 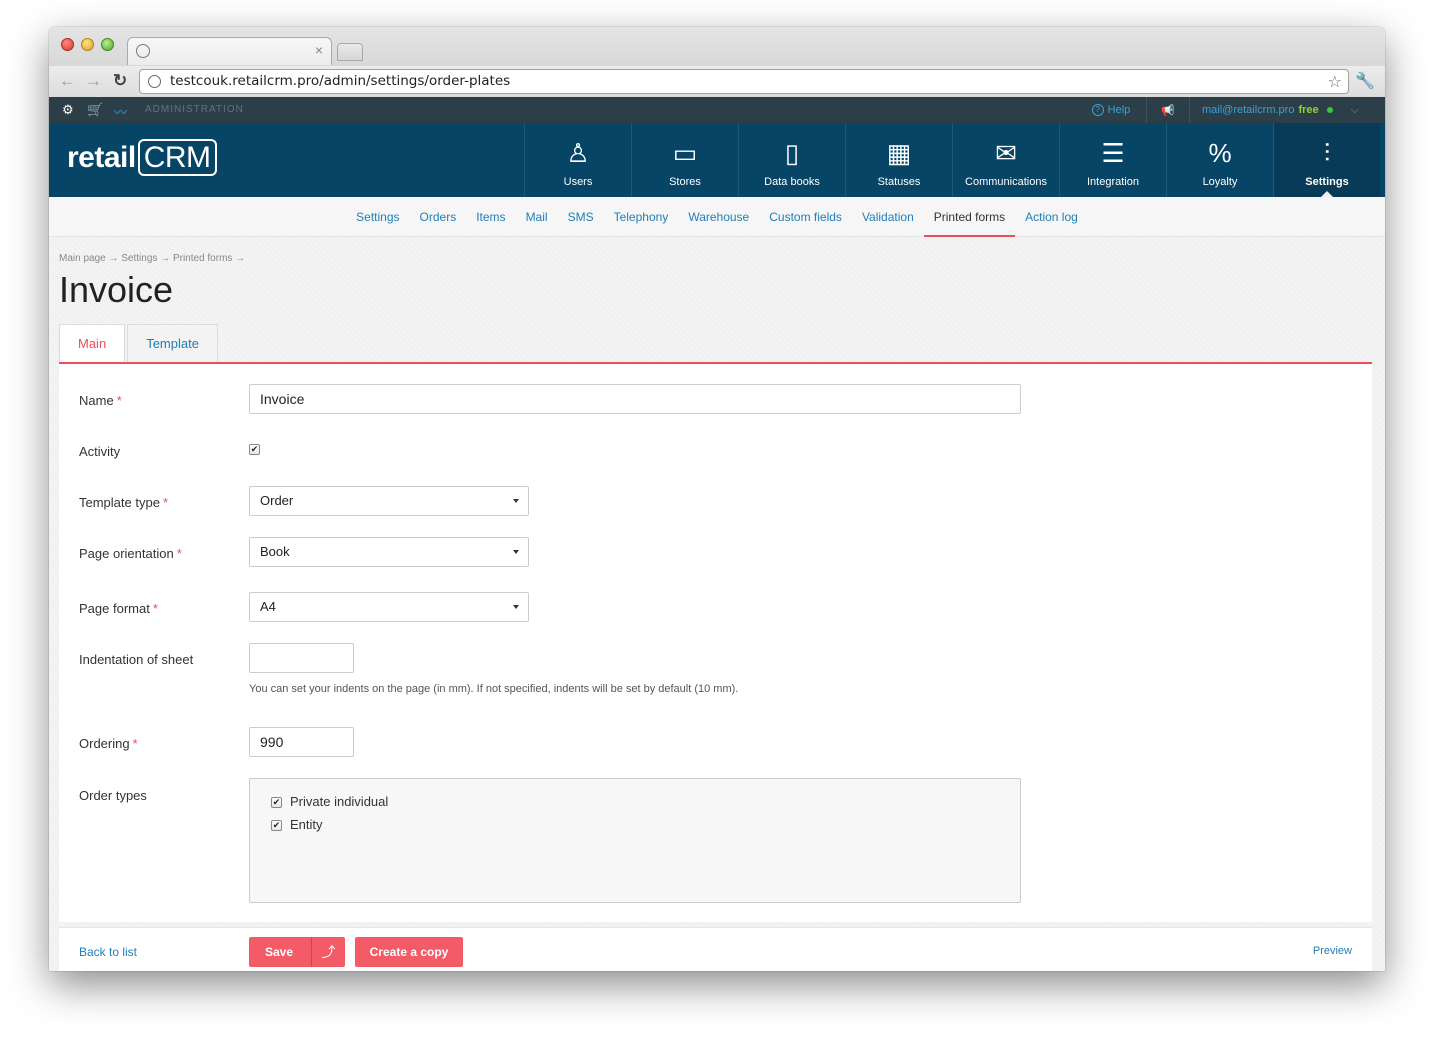 What do you see at coordinates (899, 182) in the screenshot?
I see `nav-label: Statuses` at bounding box center [899, 182].